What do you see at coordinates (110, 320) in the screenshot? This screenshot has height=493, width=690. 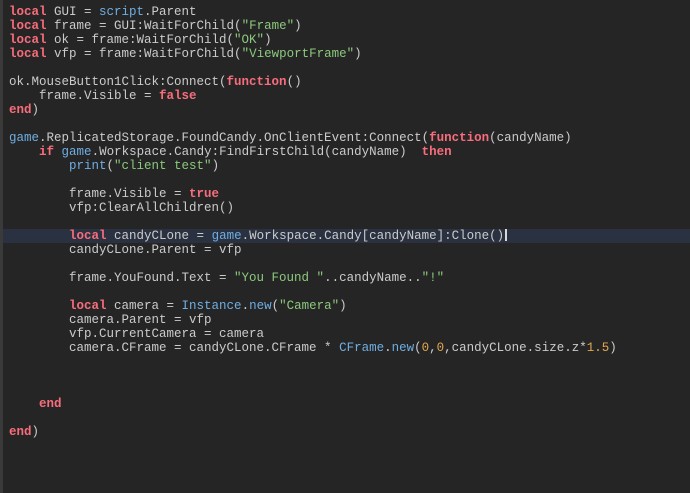 I see `code-token: camera.Parent = vfp` at bounding box center [110, 320].